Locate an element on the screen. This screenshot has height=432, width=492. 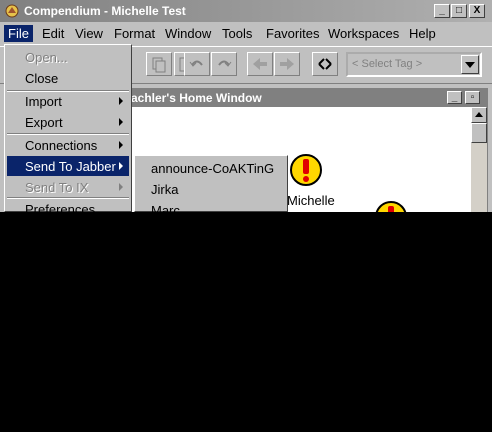
align-left-button is located at coordinates (260, 64).